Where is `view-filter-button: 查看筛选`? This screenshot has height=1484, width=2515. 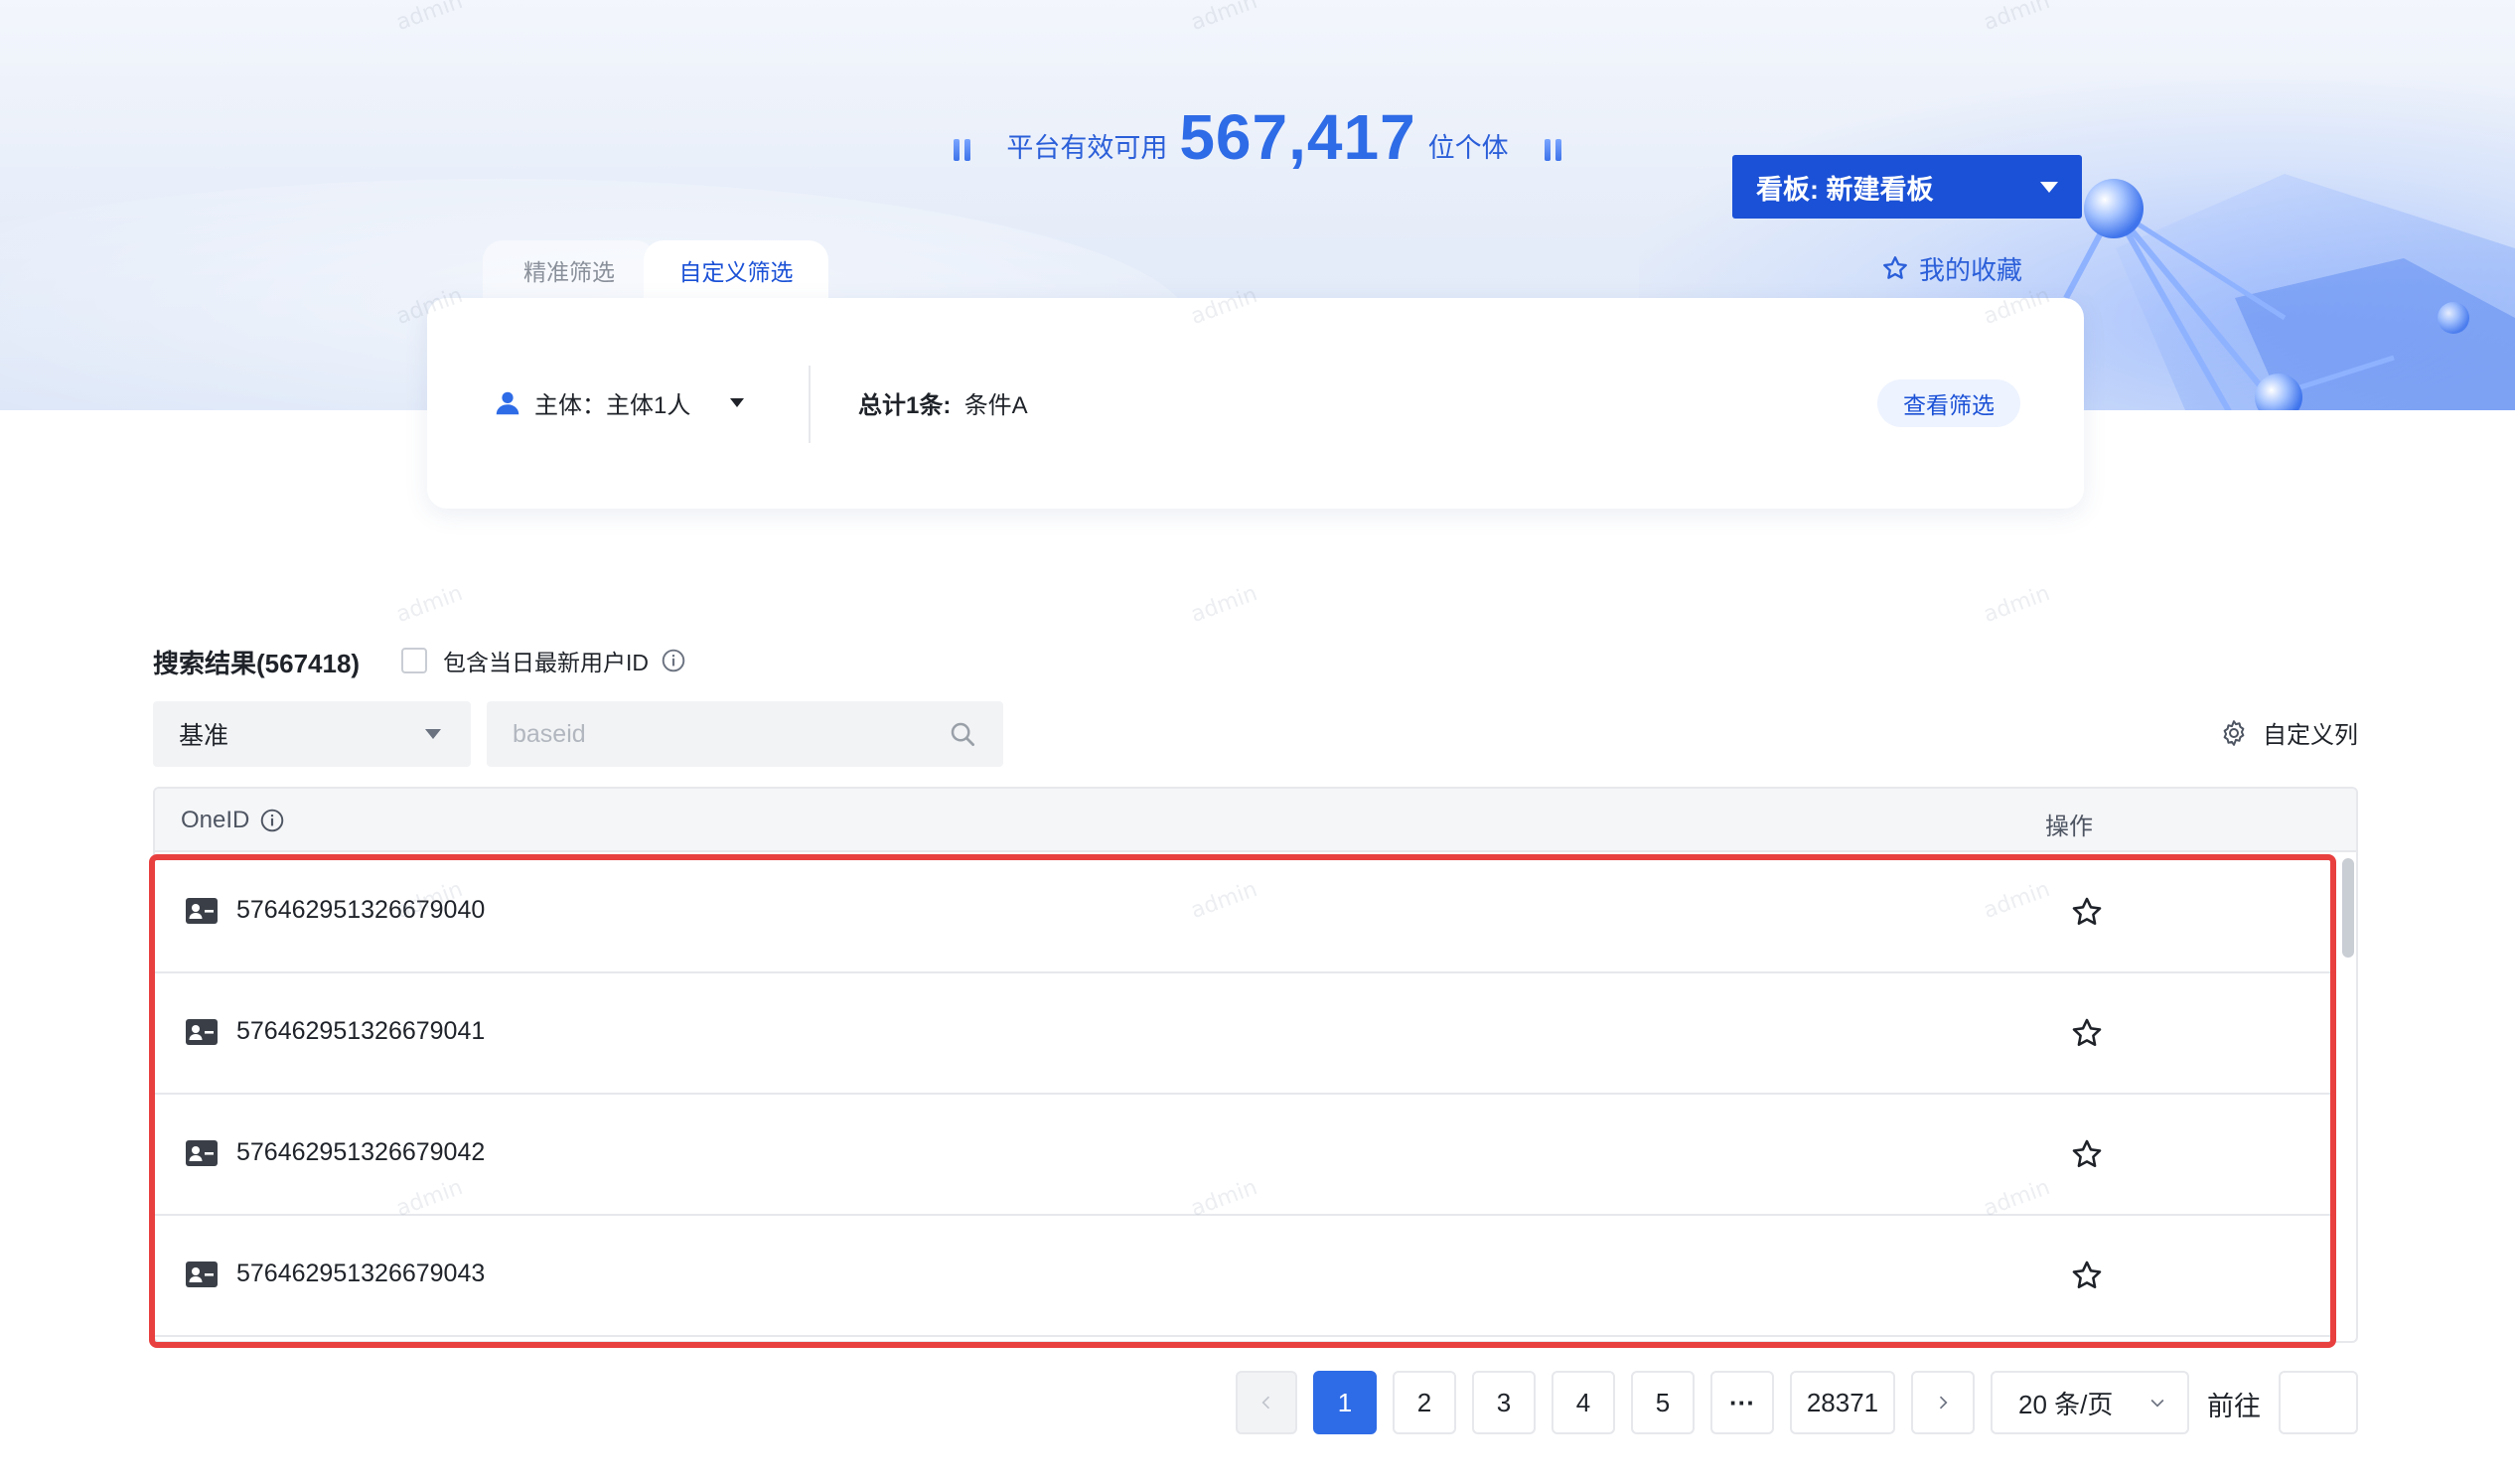
view-filter-button: 查看筛选 is located at coordinates (1948, 403).